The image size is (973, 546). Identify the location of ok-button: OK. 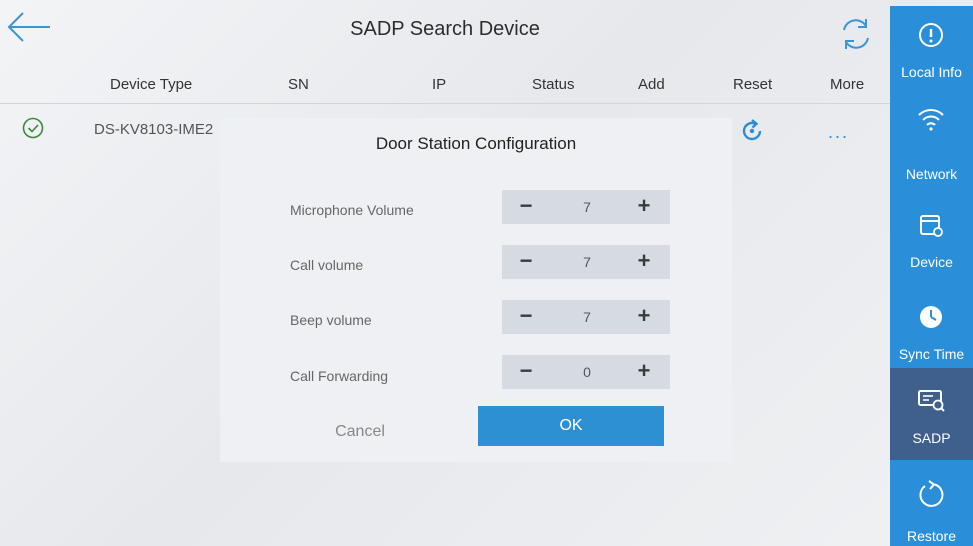
(571, 426).